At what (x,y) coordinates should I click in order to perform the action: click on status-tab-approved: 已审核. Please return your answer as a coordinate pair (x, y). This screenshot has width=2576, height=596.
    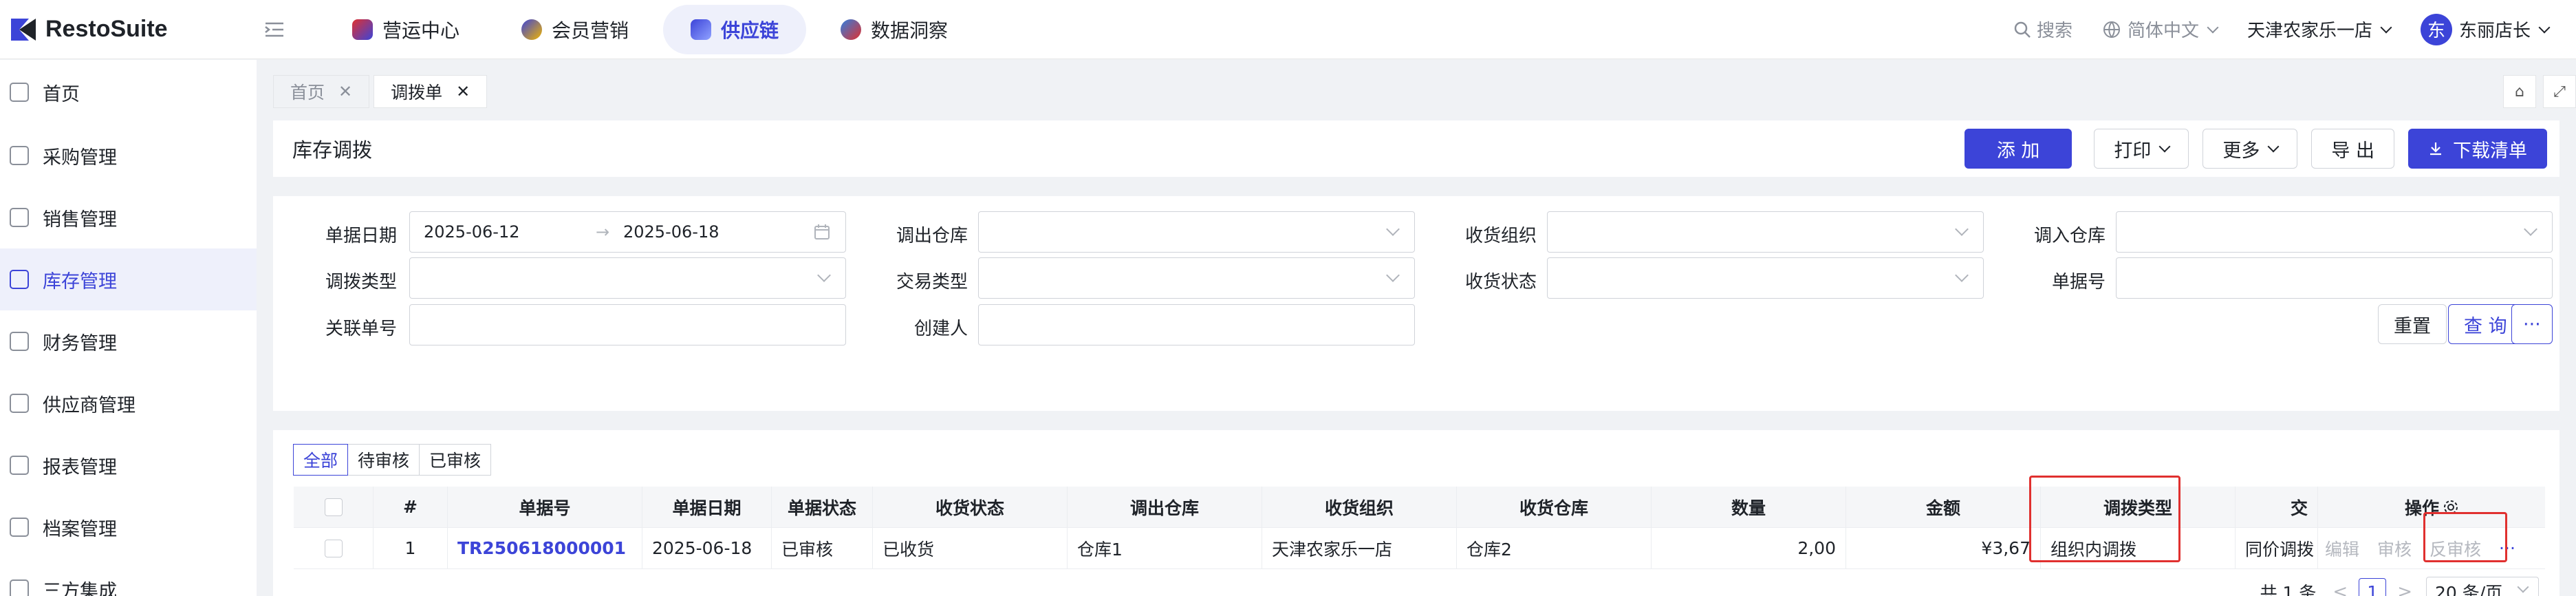
    Looking at the image, I should click on (456, 460).